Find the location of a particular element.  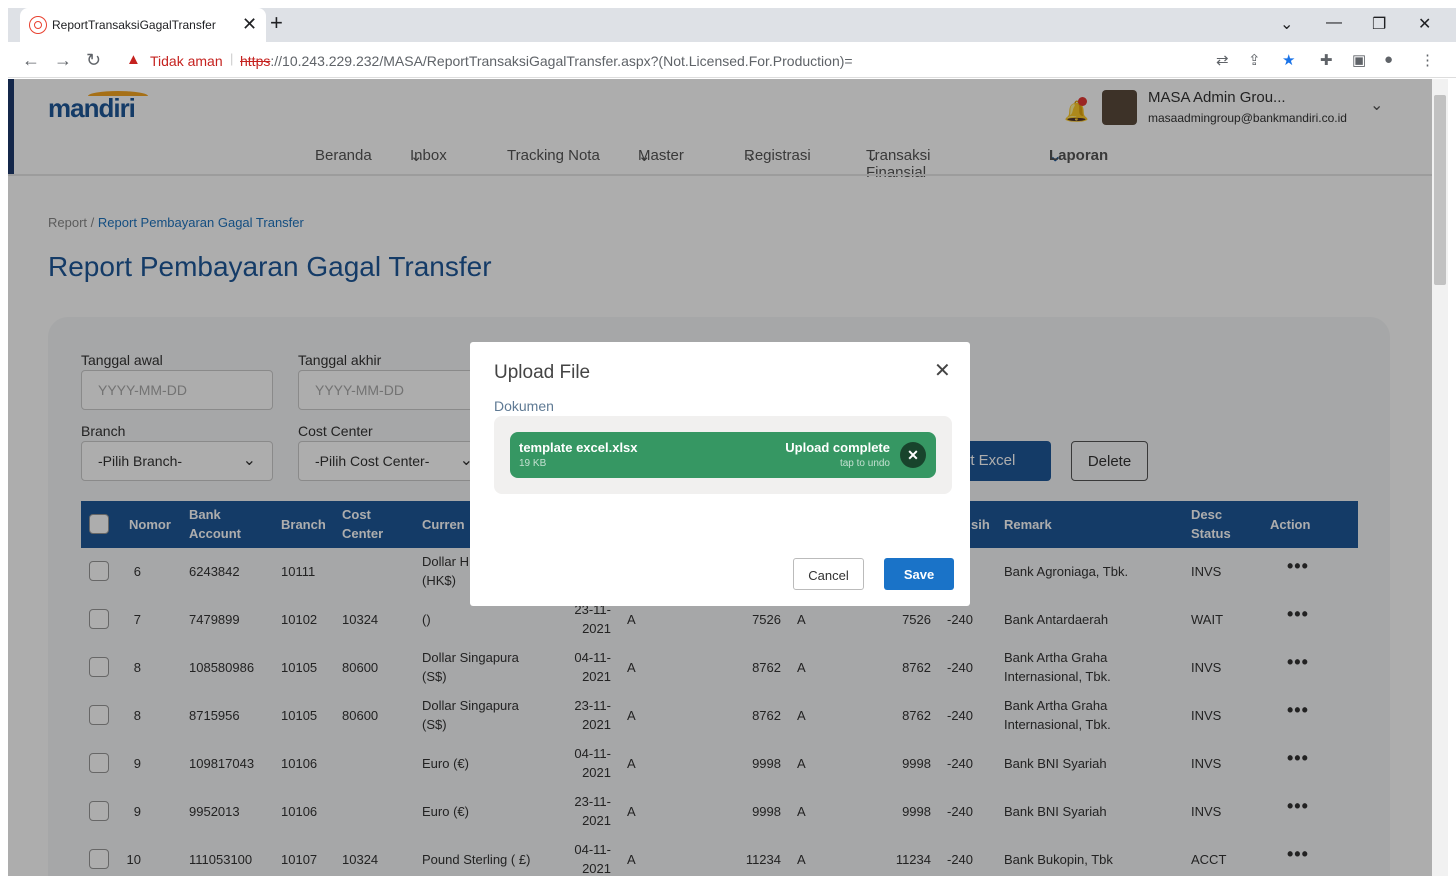

profile-icon: ● is located at coordinates (1388, 59).